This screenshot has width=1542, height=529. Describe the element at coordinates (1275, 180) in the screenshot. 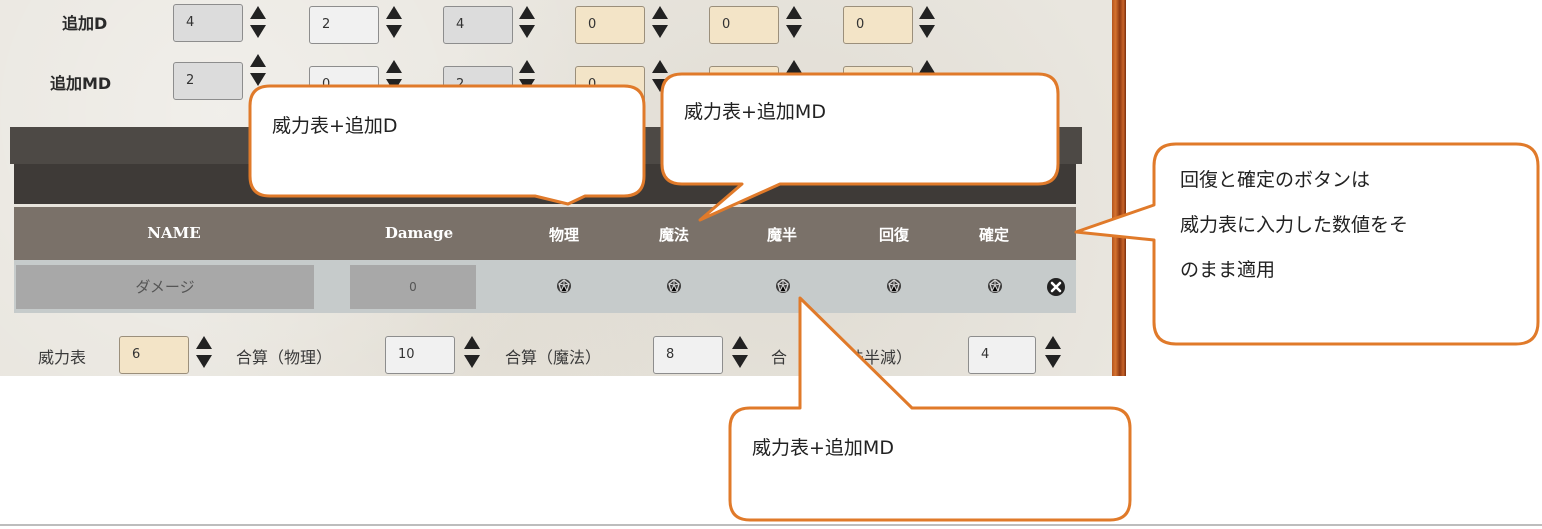

I see `callout-3-line1: 回復と確定のボタンは` at that location.